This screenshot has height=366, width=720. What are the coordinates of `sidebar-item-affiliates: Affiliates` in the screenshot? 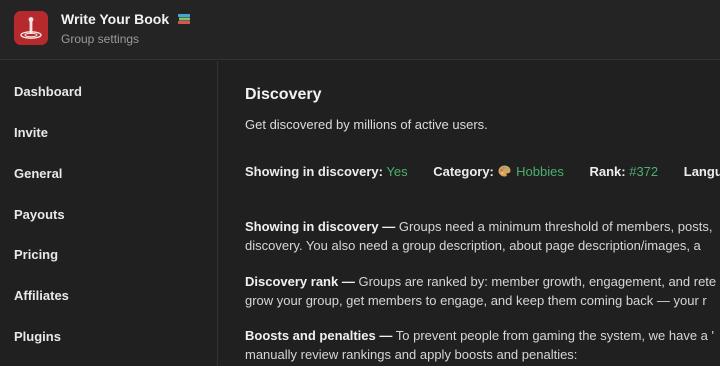 It's located at (41, 295).